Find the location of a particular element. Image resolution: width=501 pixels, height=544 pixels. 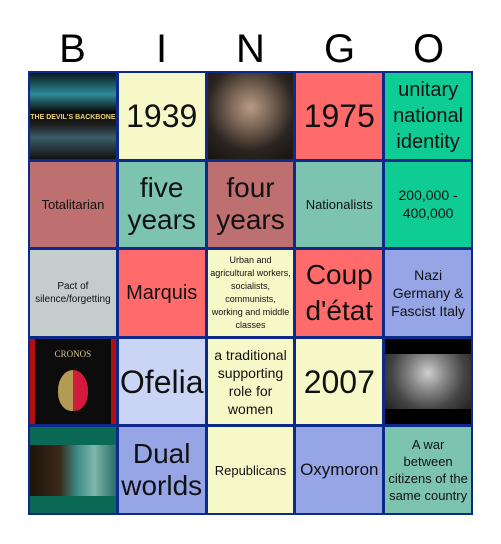

bingo-cell: Coup d'état is located at coordinates (339, 293).